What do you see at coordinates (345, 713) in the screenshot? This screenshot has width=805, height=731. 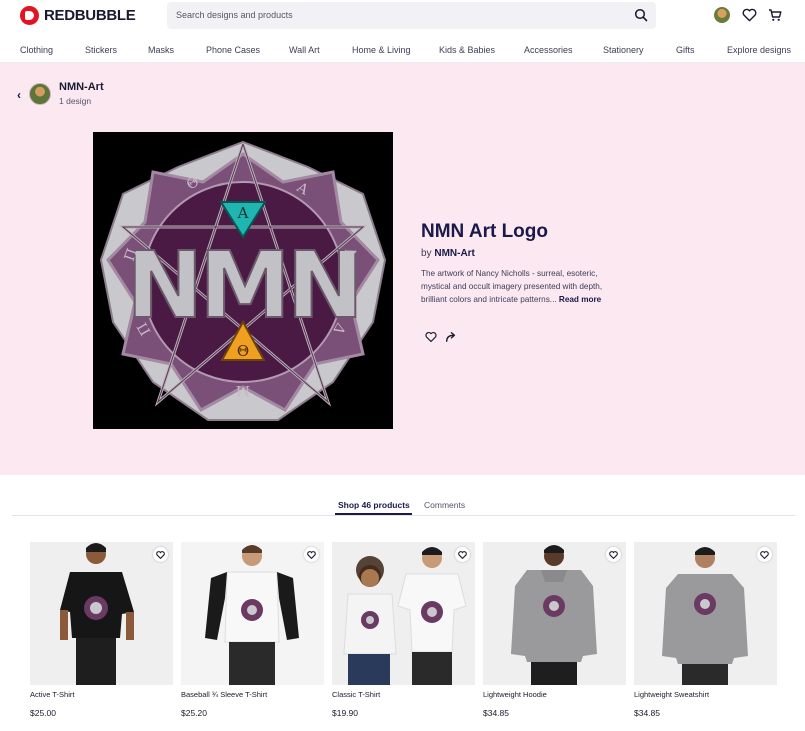 I see `product-price: $19.90` at bounding box center [345, 713].